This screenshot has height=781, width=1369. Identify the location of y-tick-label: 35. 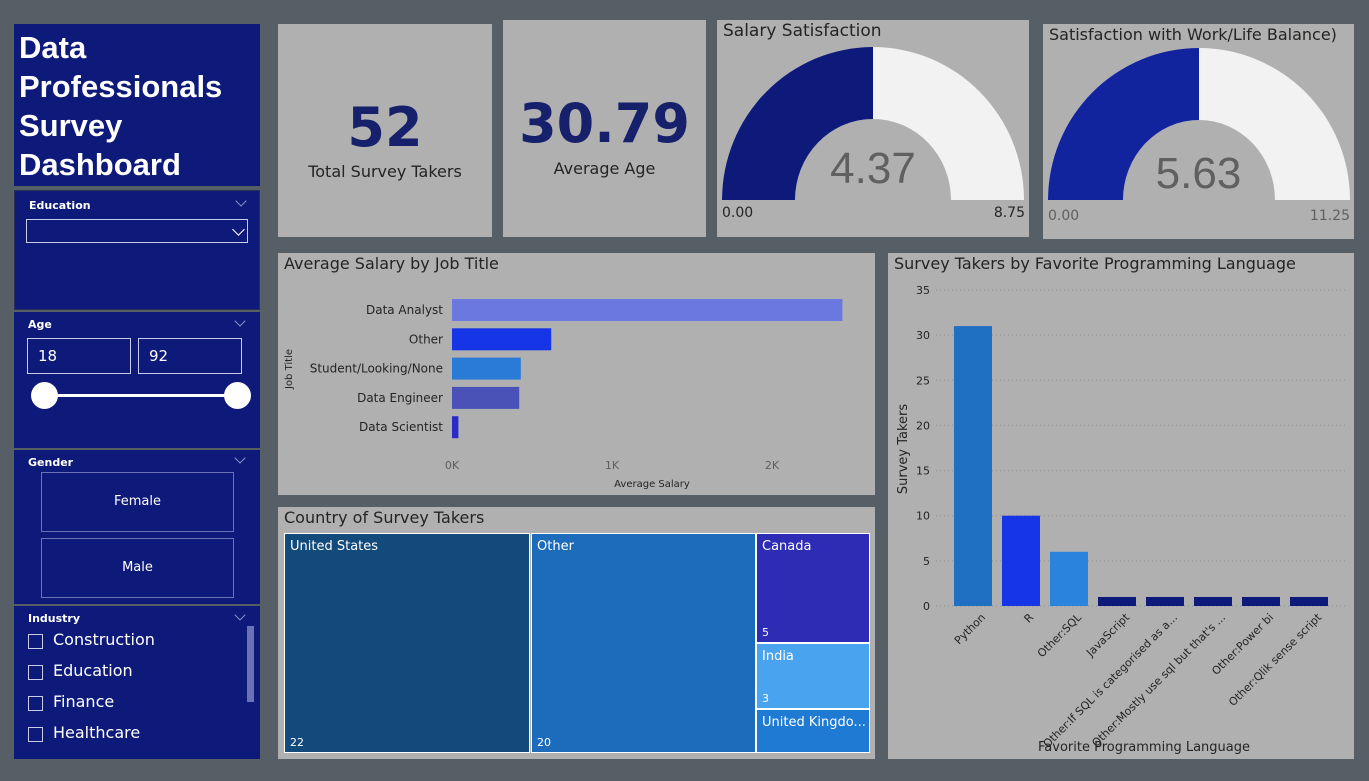
(923, 290).